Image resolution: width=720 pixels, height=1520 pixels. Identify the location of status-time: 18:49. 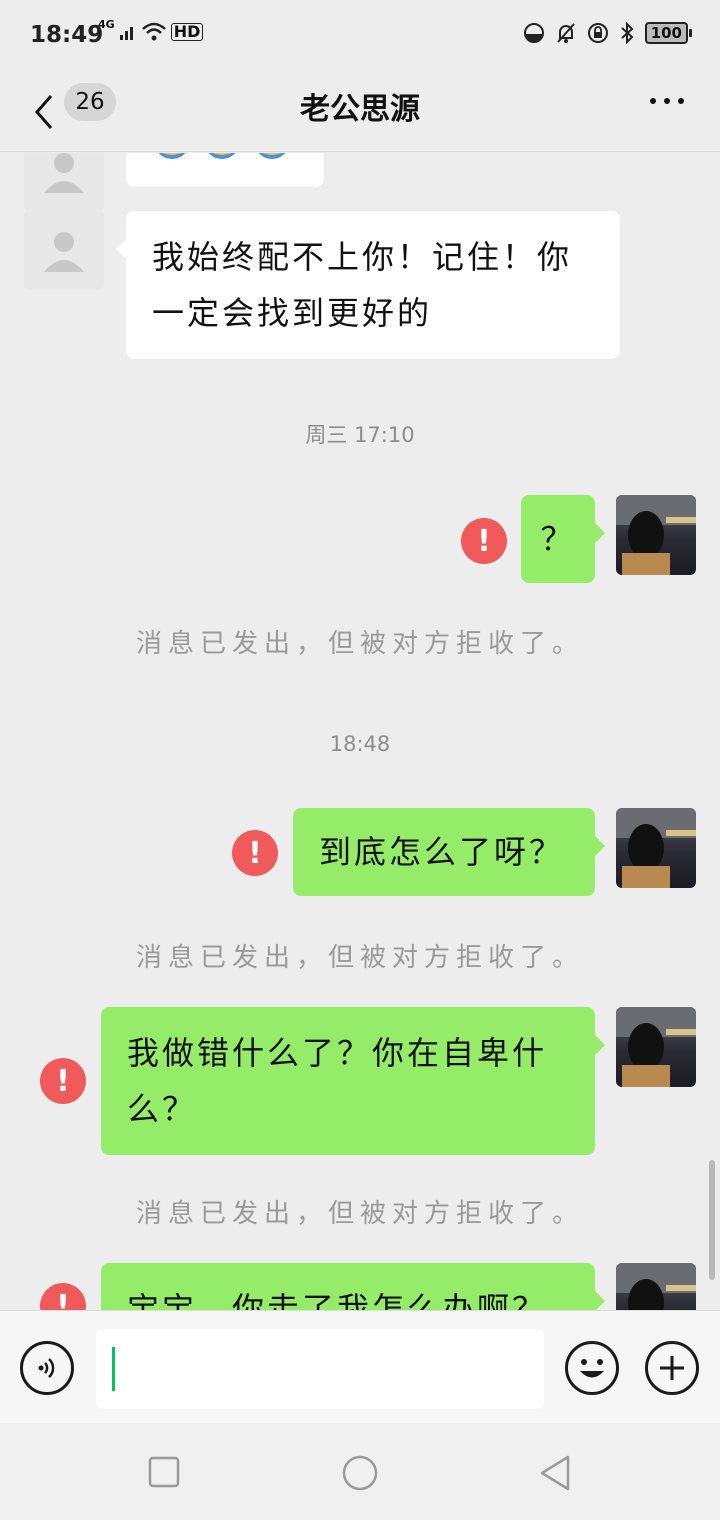
(67, 35).